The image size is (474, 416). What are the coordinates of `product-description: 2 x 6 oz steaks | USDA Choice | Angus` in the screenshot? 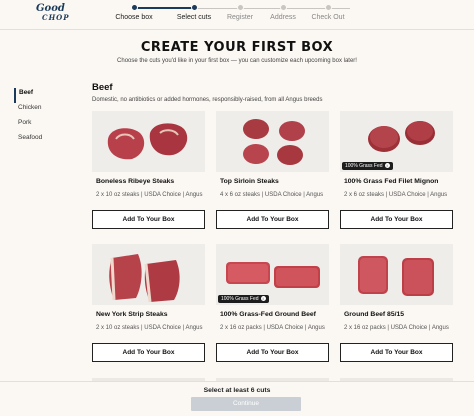 It's located at (396, 195).